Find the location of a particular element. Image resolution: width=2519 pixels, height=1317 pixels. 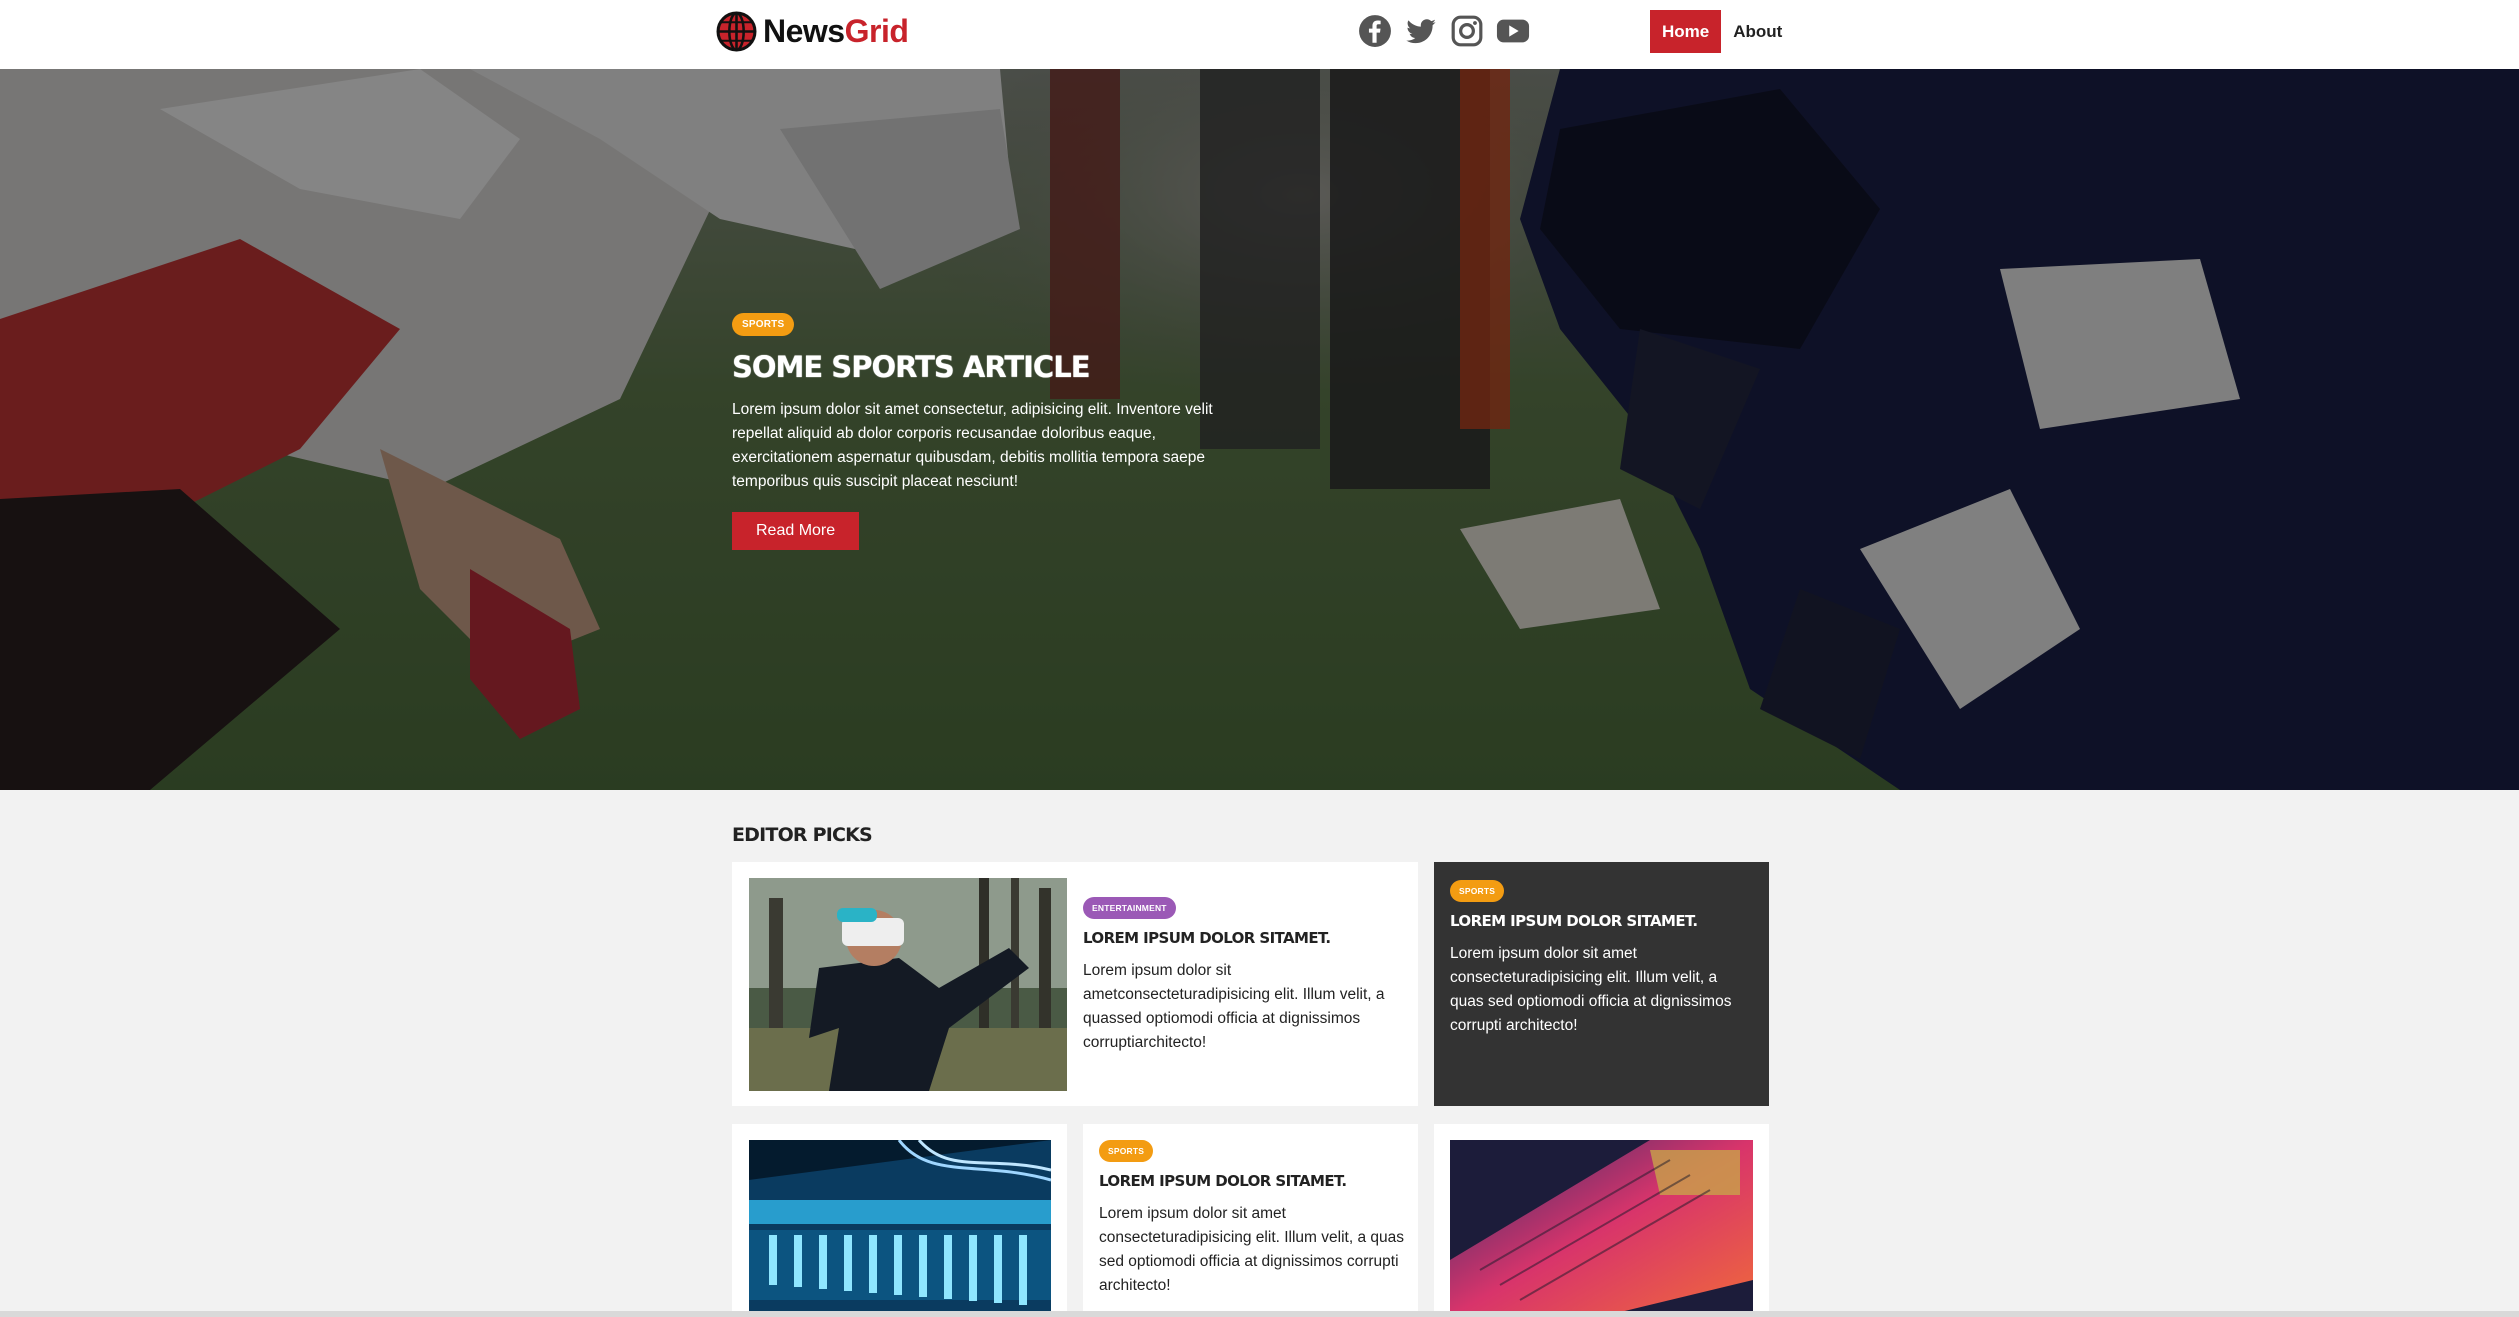

hero-category-badge: SPORTS is located at coordinates (763, 324).